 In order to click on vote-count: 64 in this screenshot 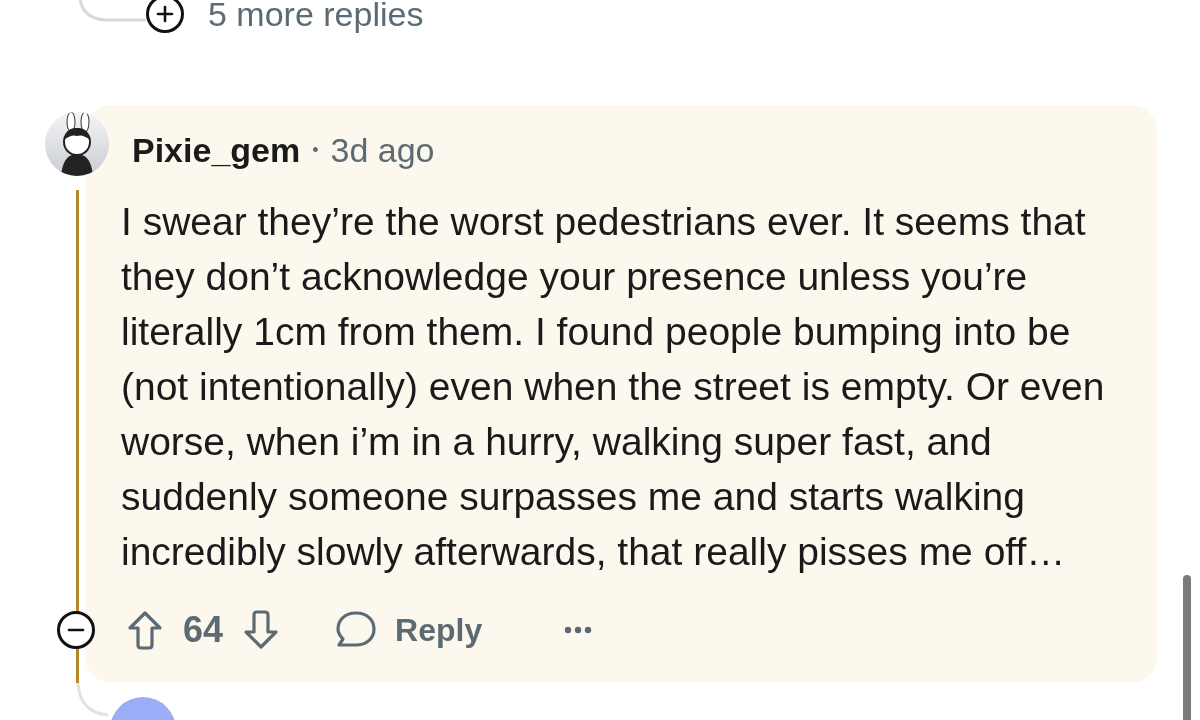, I will do `click(203, 630)`.